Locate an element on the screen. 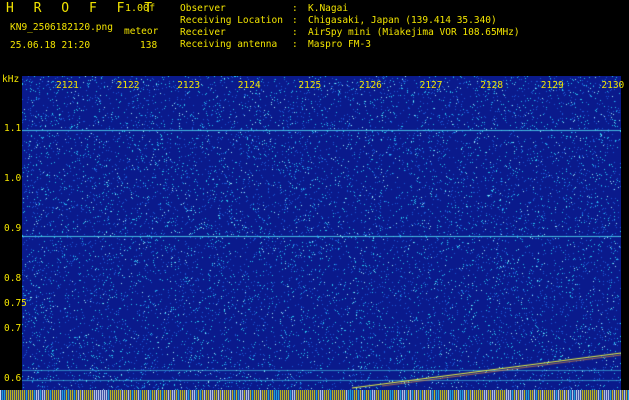 The height and width of the screenshot is (400, 629). x-tick-label: 2128 is located at coordinates (492, 85).